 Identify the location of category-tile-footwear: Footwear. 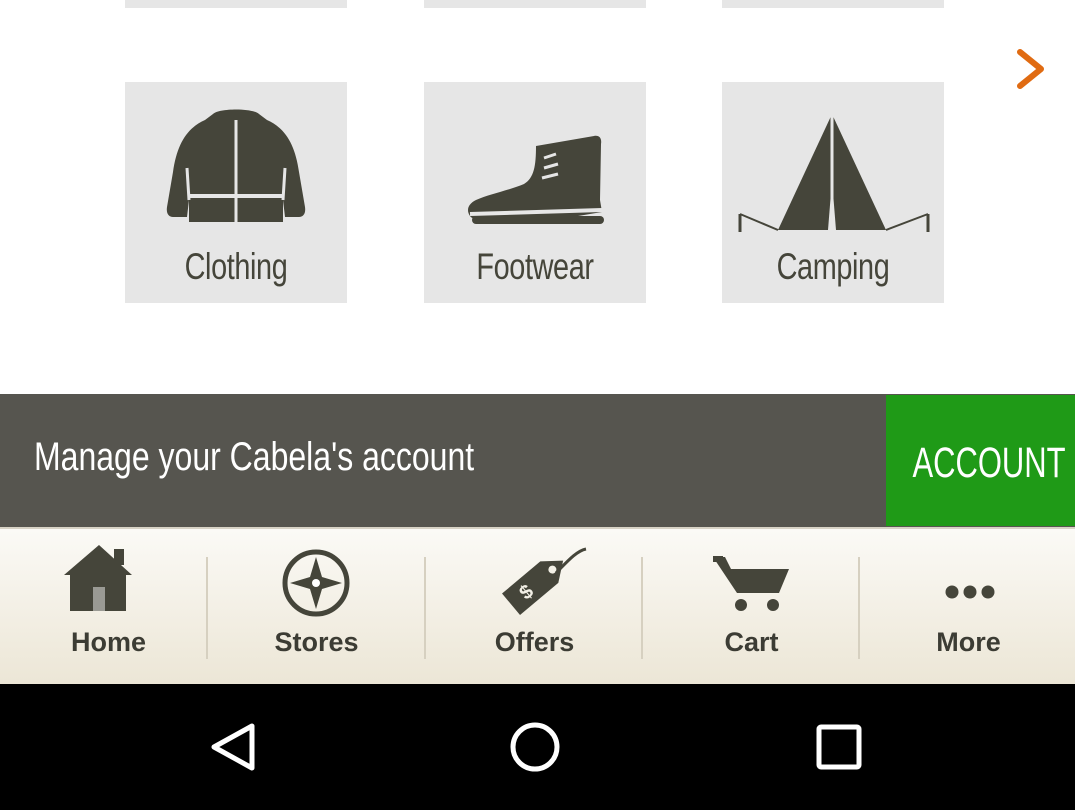
(535, 192).